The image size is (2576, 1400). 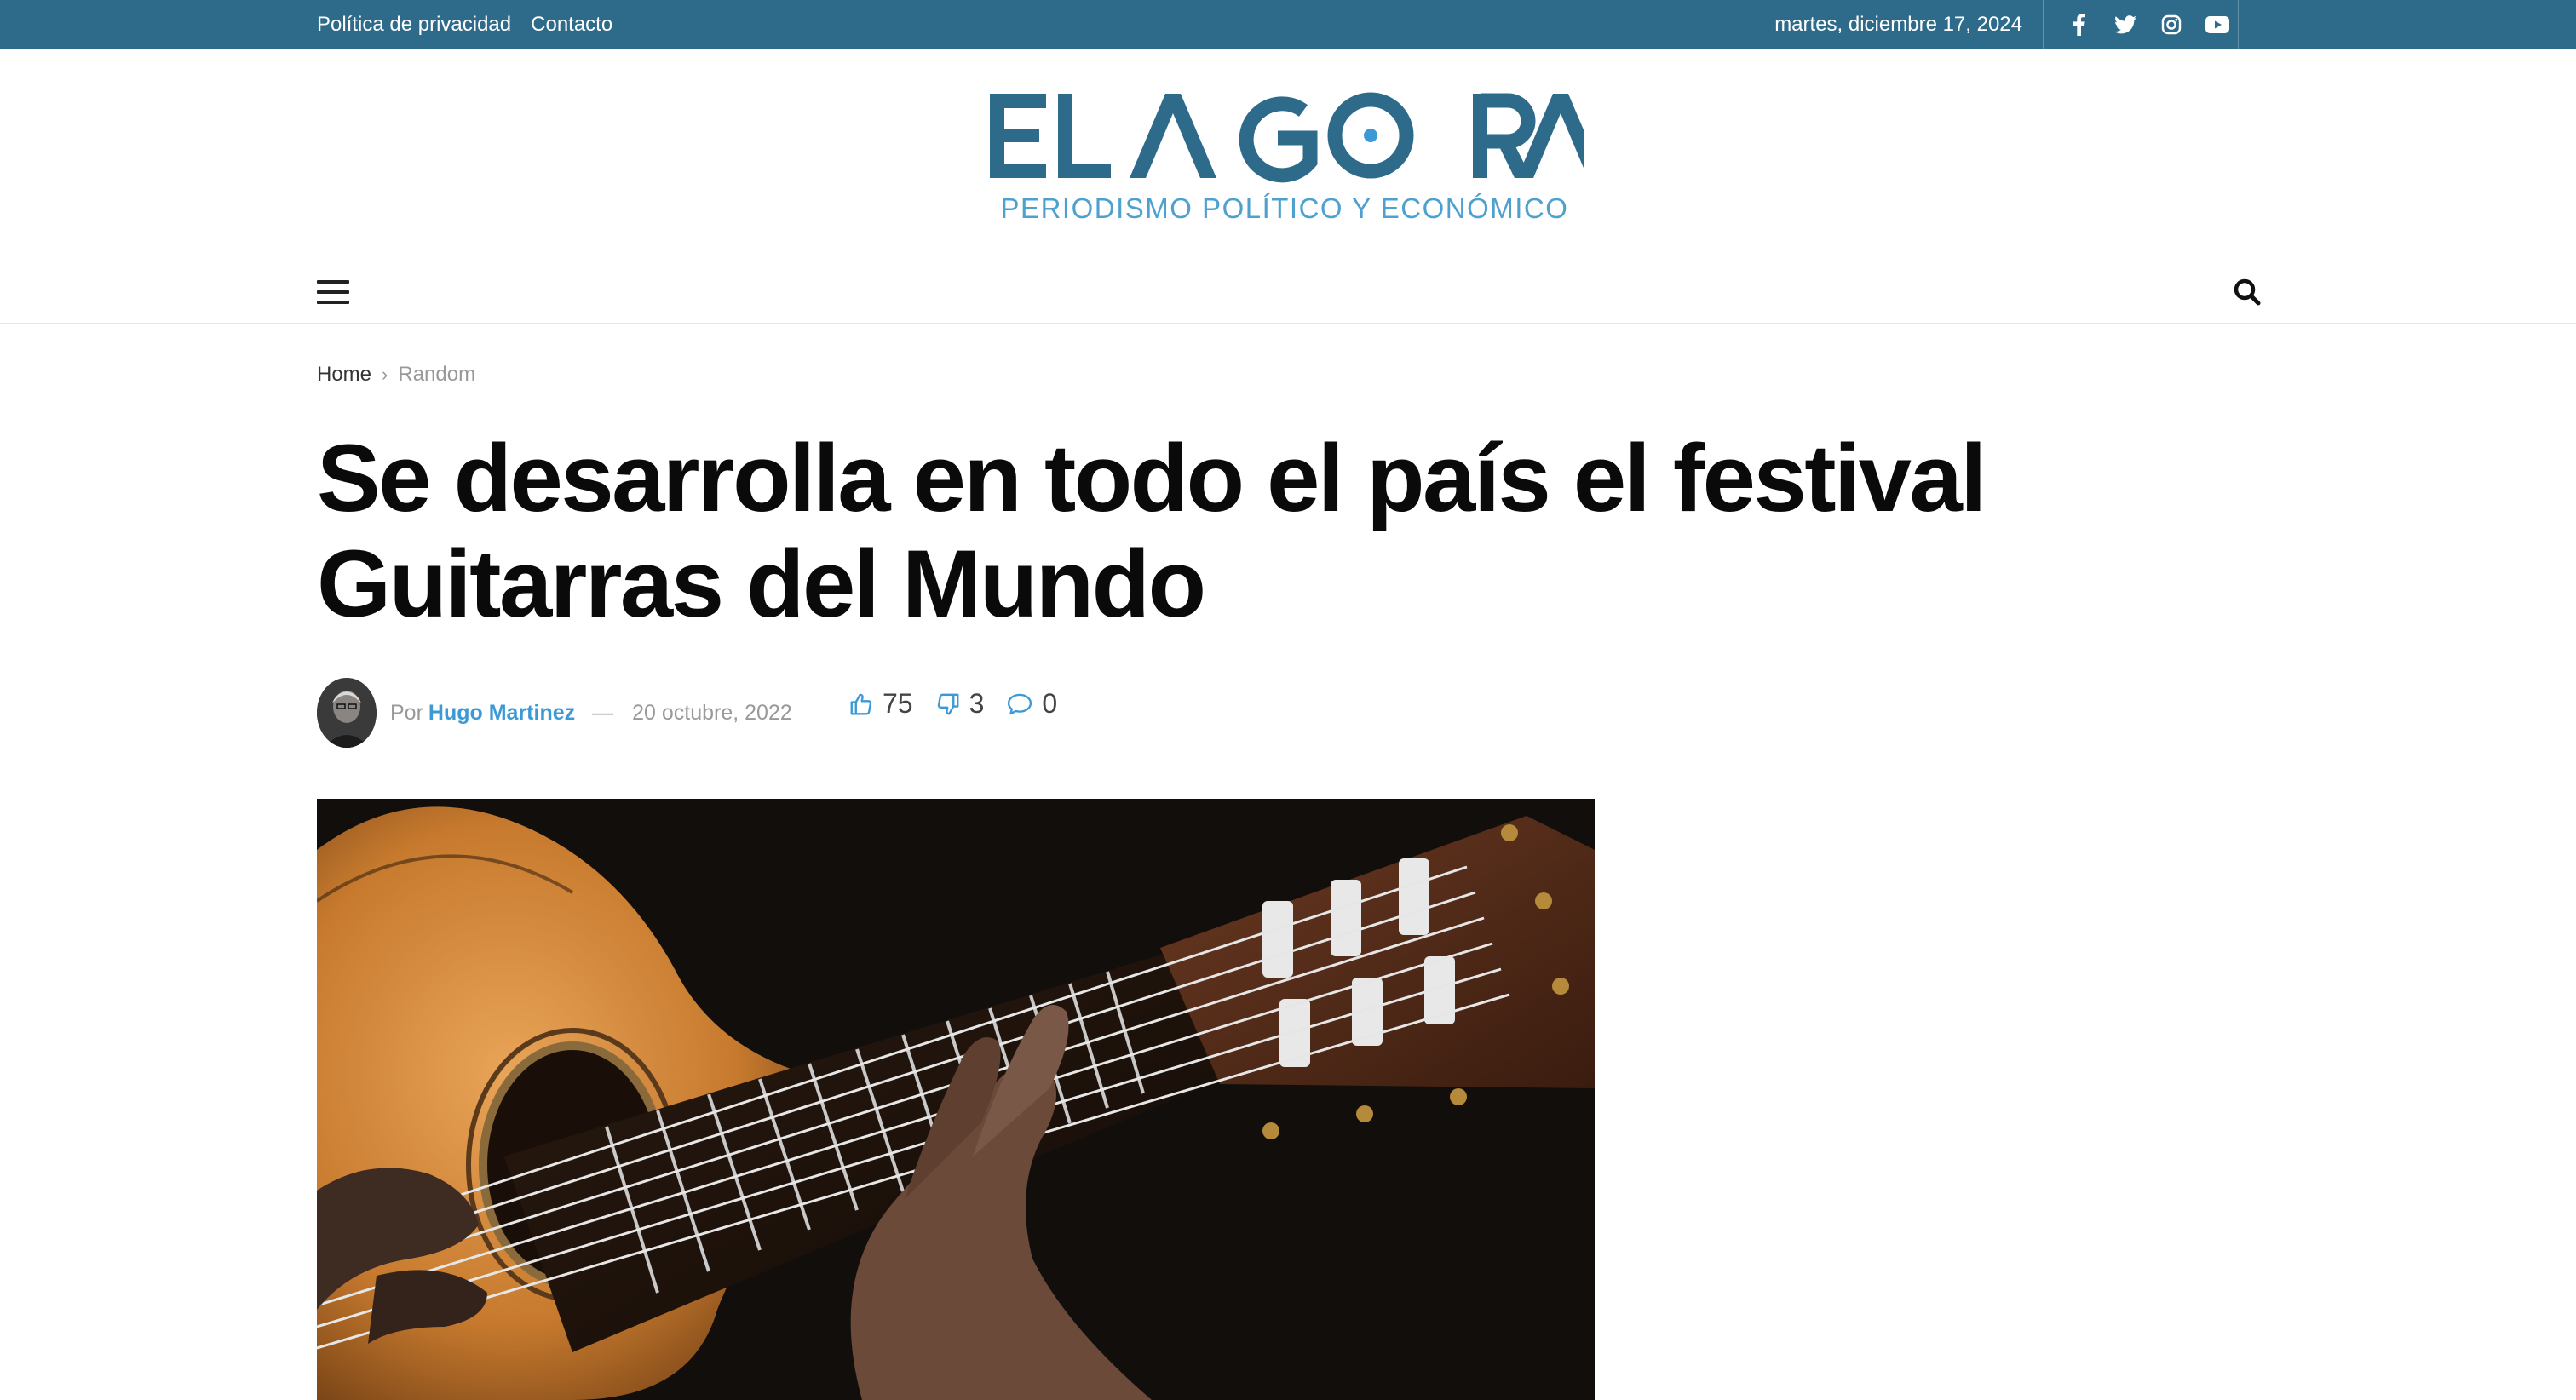 What do you see at coordinates (977, 703) in the screenshot?
I see `dislike-count: 3` at bounding box center [977, 703].